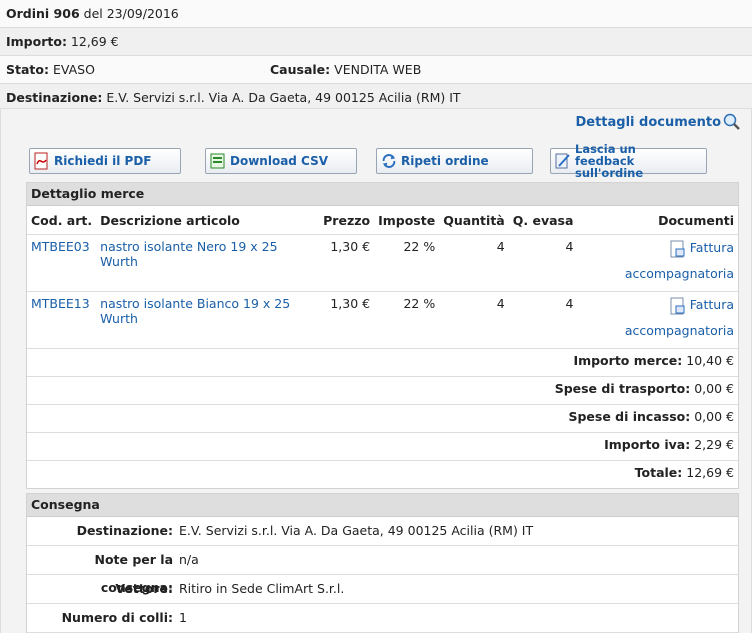  Describe the element at coordinates (54, 97) in the screenshot. I see `destinazione-label: Destinazione:` at that location.